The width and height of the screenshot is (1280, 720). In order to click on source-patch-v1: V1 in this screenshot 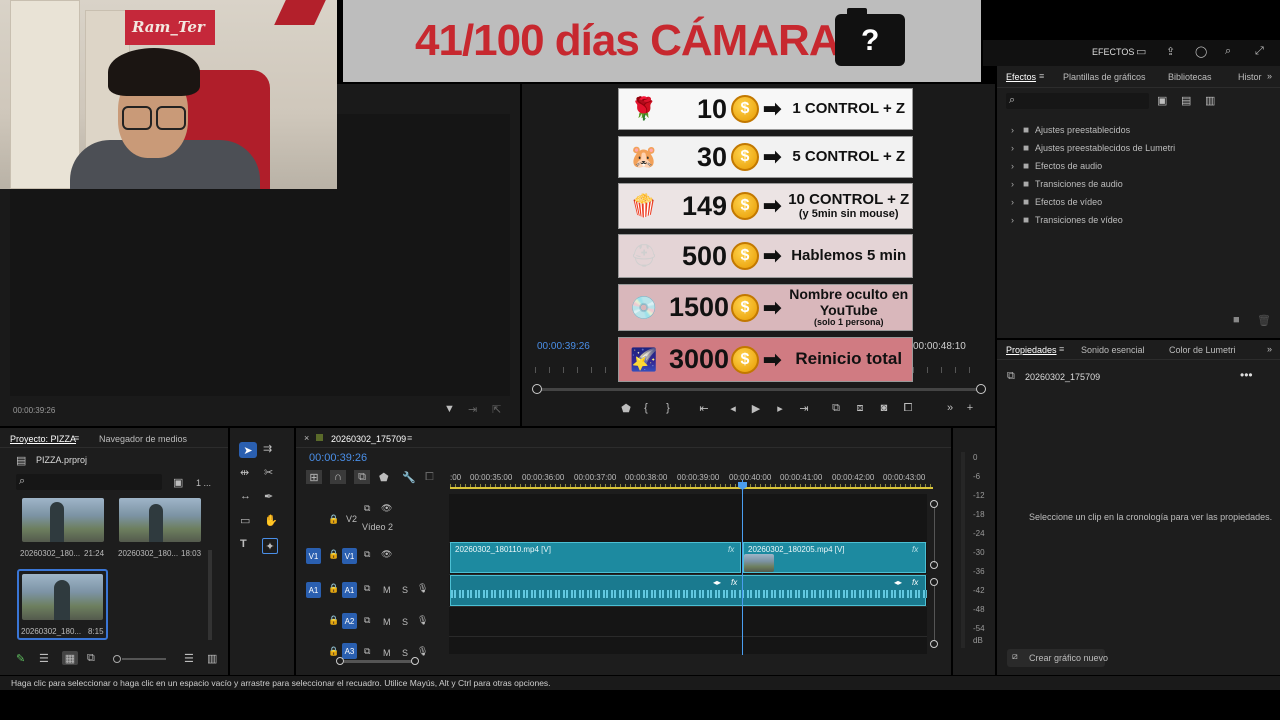, I will do `click(313, 556)`.